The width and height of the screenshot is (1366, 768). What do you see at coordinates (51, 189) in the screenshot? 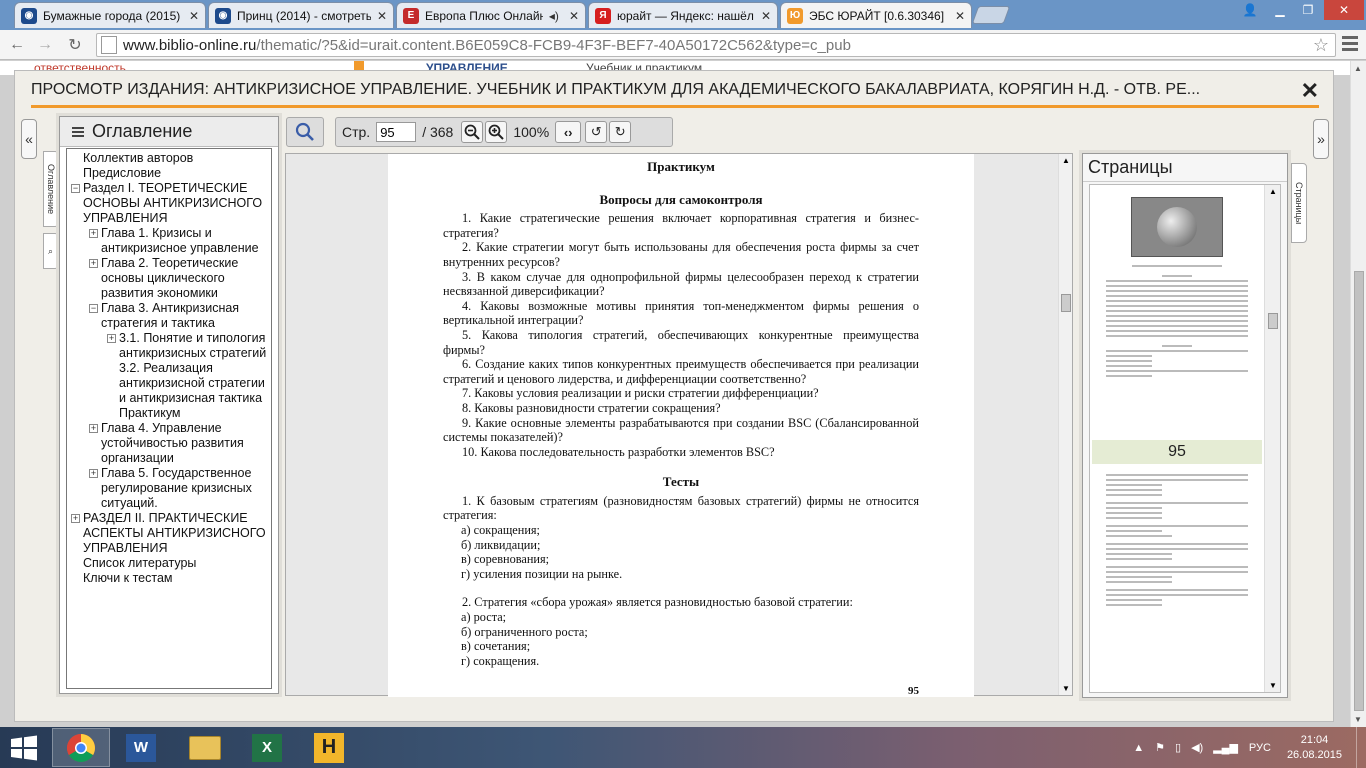
I see `toc-side-tab: Оглавление` at bounding box center [51, 189].